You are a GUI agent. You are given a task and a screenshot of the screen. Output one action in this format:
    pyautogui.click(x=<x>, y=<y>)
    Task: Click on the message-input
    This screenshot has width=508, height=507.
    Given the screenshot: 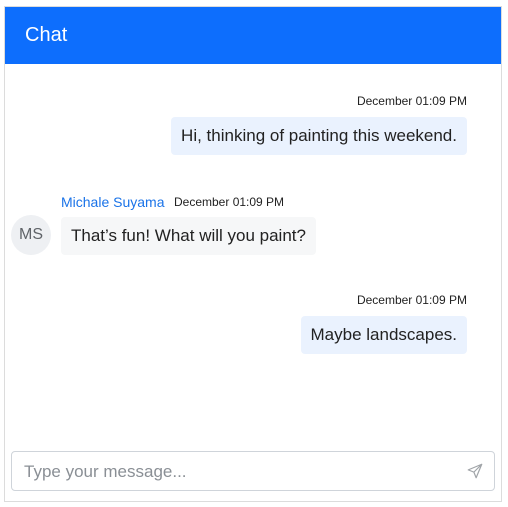 What is the action you would take?
    pyautogui.click(x=239, y=472)
    